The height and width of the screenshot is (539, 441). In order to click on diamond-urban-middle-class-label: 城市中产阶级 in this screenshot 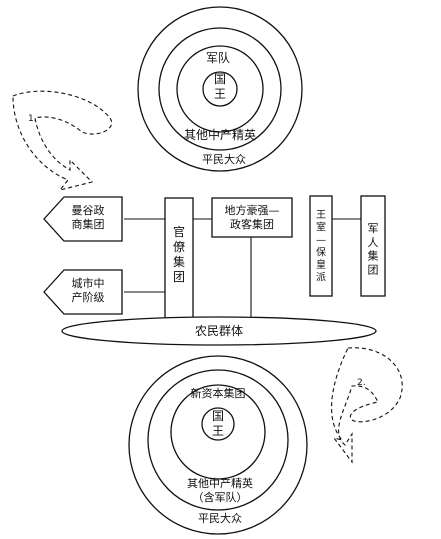, I will do `click(88, 290)`.